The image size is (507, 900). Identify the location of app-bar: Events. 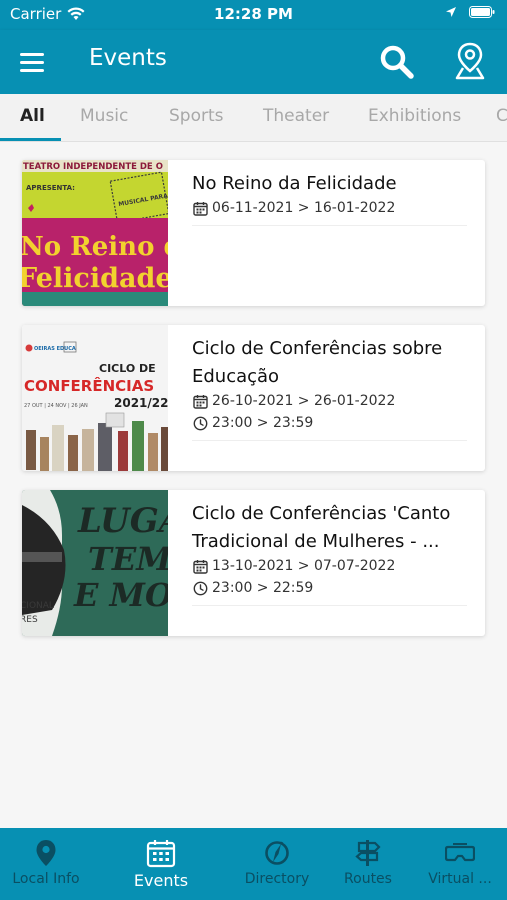
(253, 62).